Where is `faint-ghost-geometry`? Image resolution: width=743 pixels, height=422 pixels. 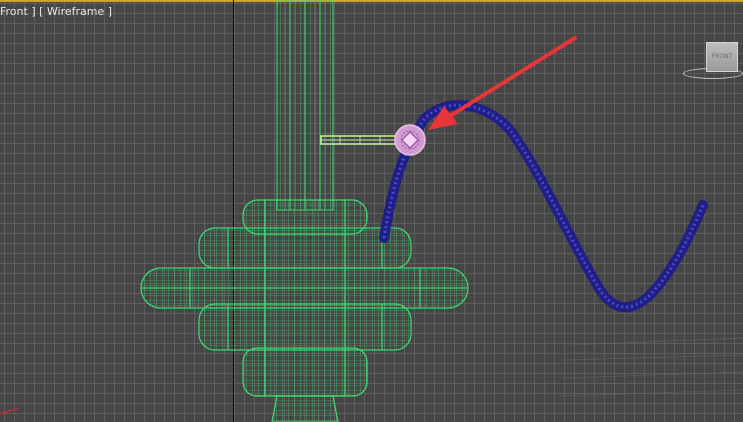 faint-ghost-geometry is located at coordinates (651, 367).